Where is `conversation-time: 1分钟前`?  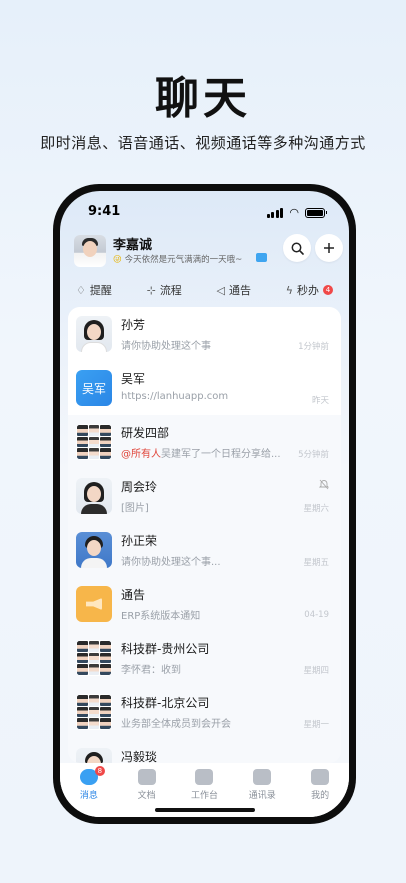 conversation-time: 1分钟前 is located at coordinates (313, 347).